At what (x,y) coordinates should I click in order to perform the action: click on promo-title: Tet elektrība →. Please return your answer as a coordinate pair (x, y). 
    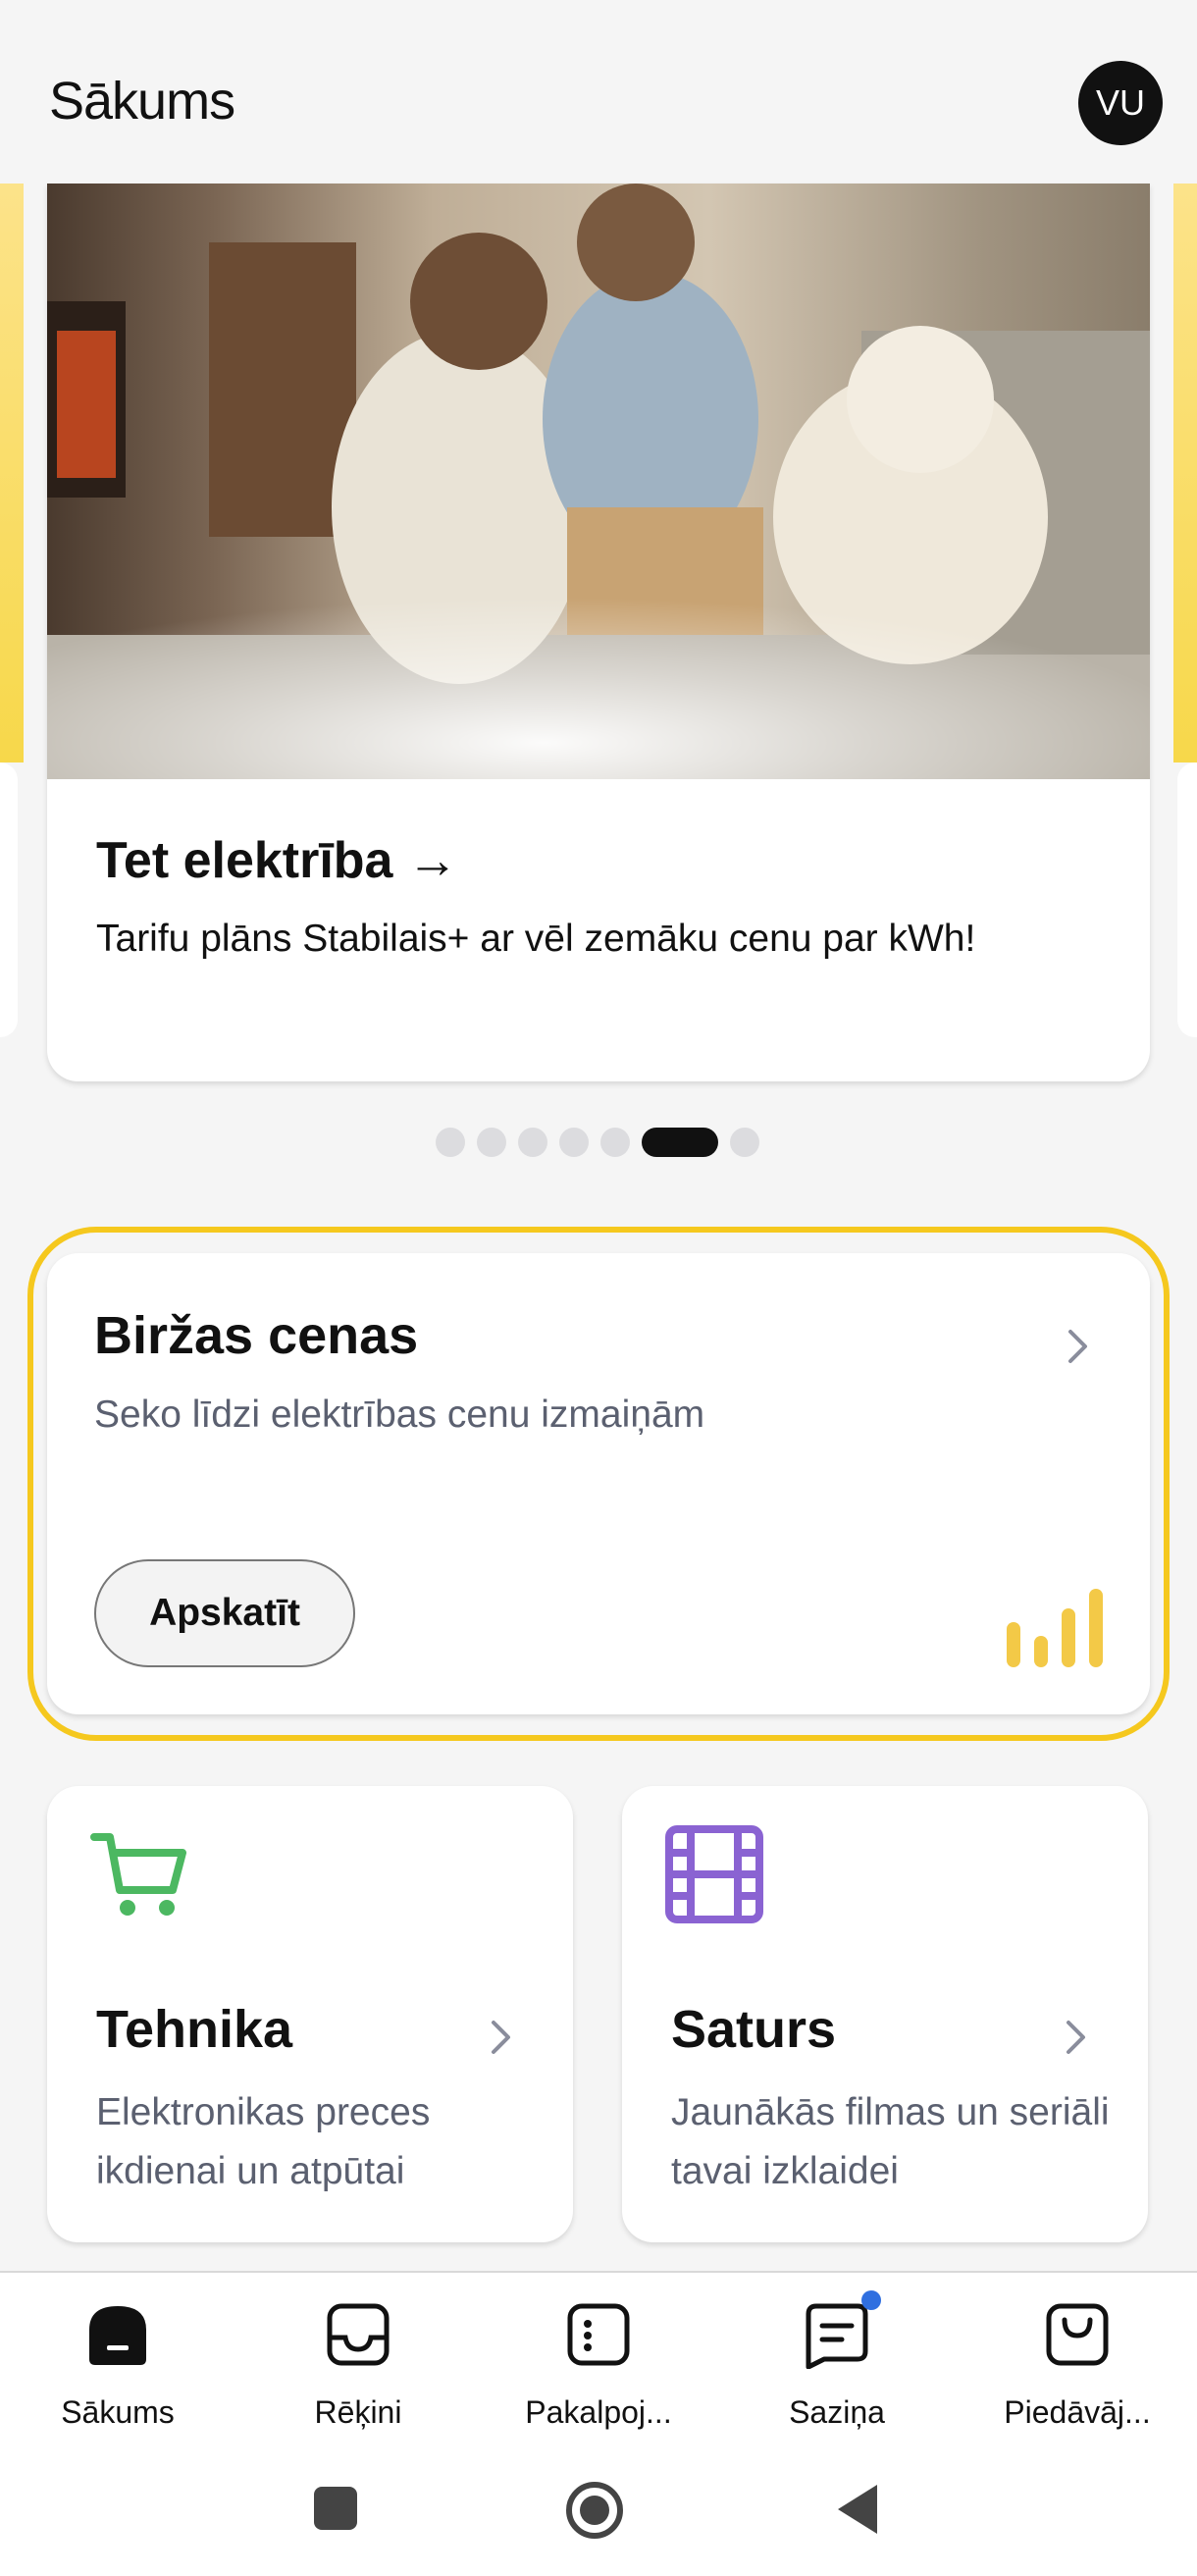
    Looking at the image, I should click on (277, 860).